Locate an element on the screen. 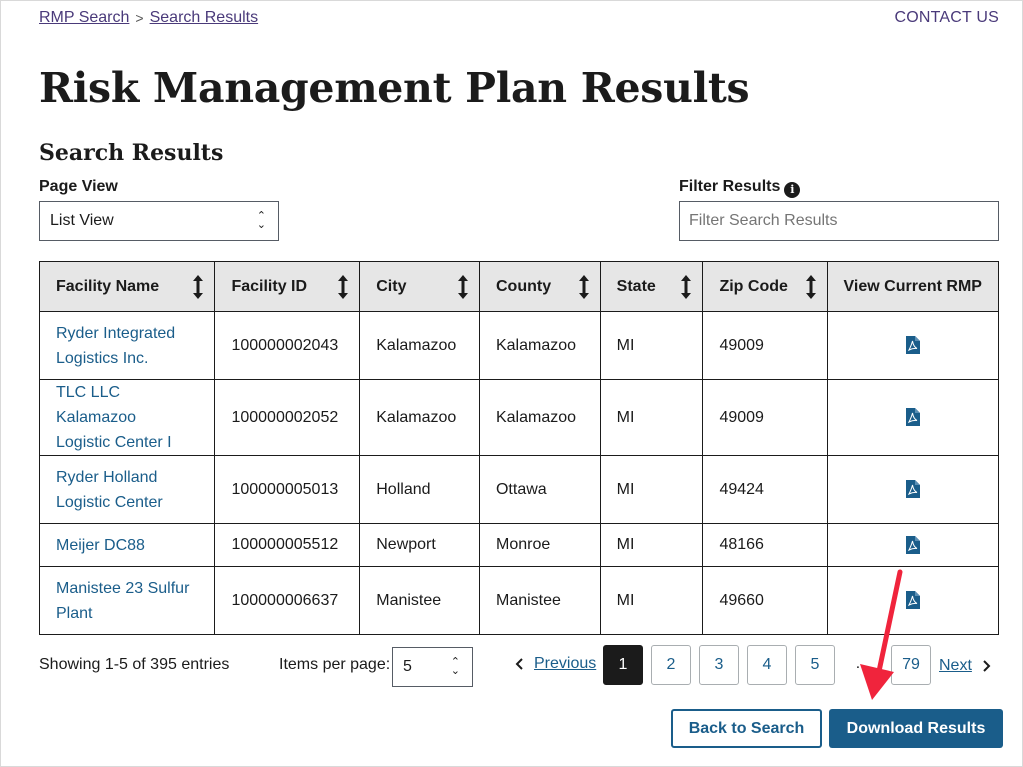 The height and width of the screenshot is (767, 1023). showing-entries-text: Showing 1-5 of 395 entries is located at coordinates (134, 664).